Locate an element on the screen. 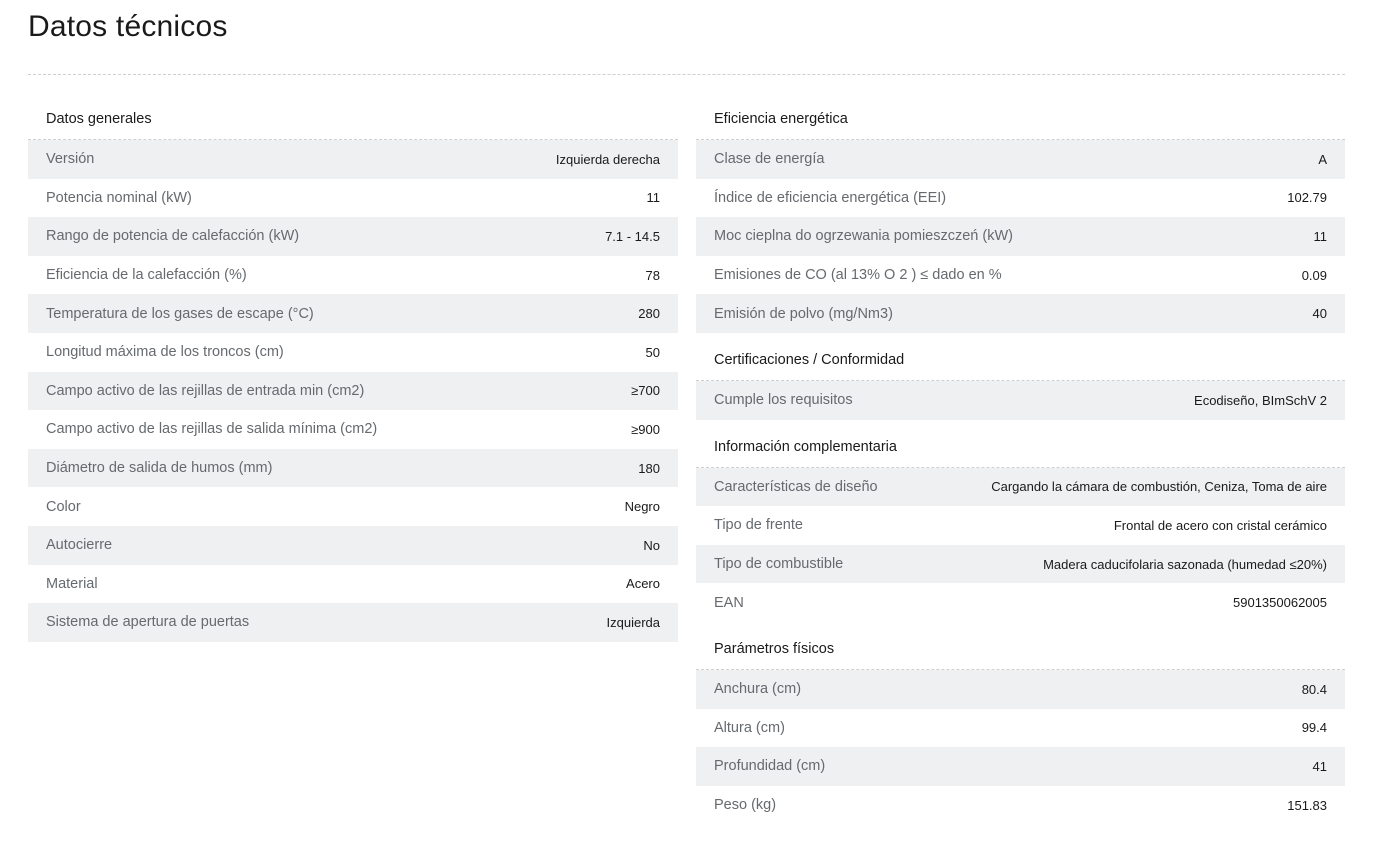  spec-label: Versión is located at coordinates (70, 159).